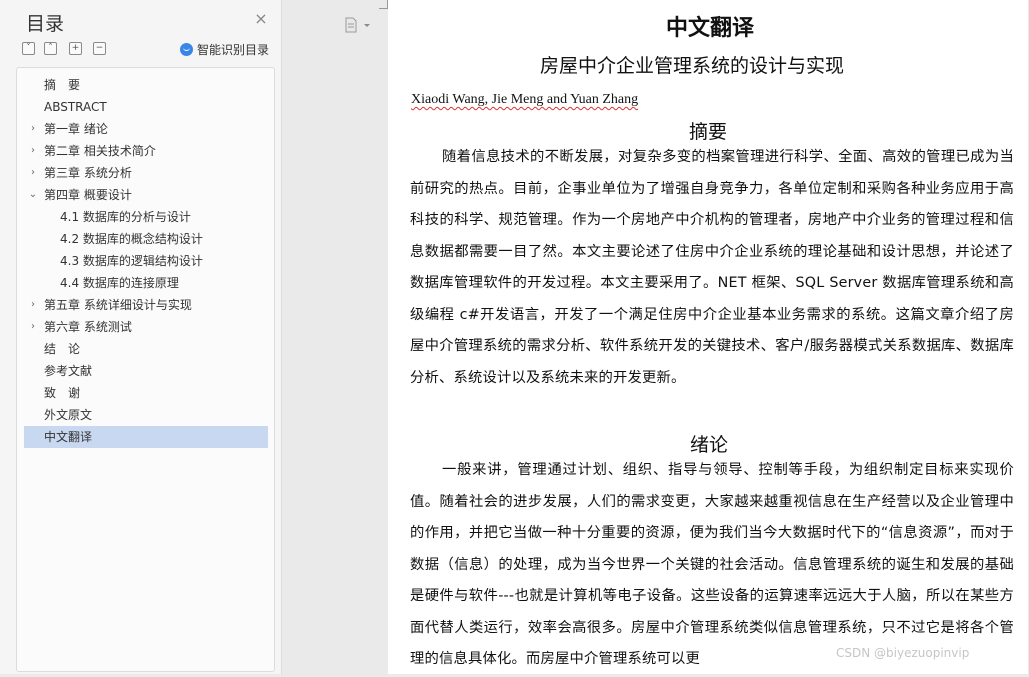 This screenshot has height=677, width=1029. I want to click on expand-all-icon: ˄, so click(50, 48).